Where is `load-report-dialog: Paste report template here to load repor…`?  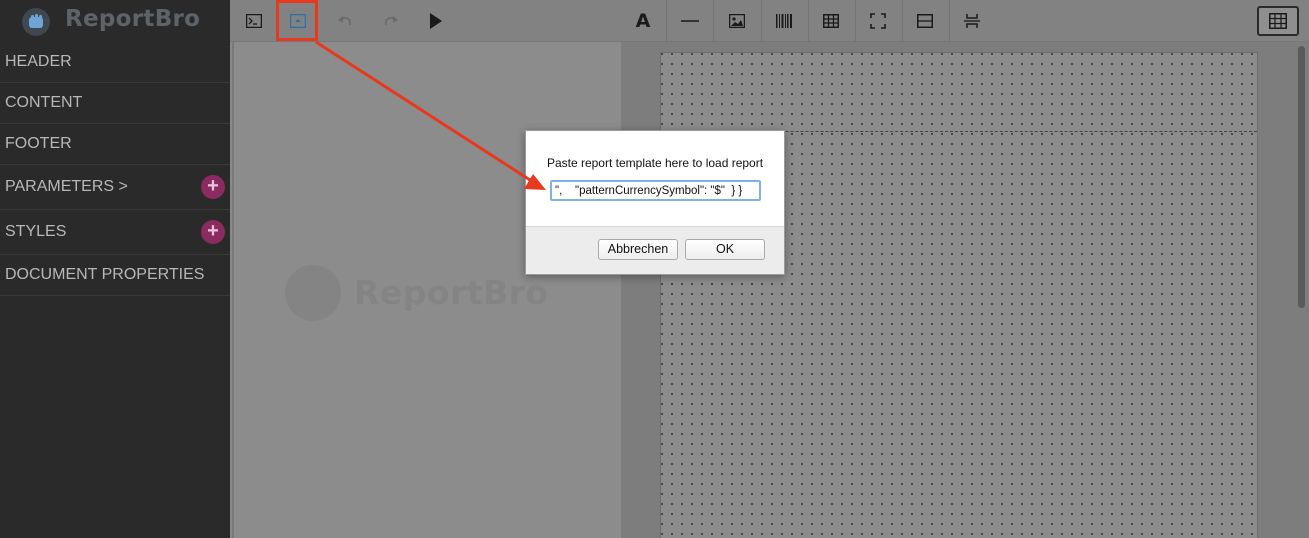 load-report-dialog: Paste report template here to load repor… is located at coordinates (655, 202).